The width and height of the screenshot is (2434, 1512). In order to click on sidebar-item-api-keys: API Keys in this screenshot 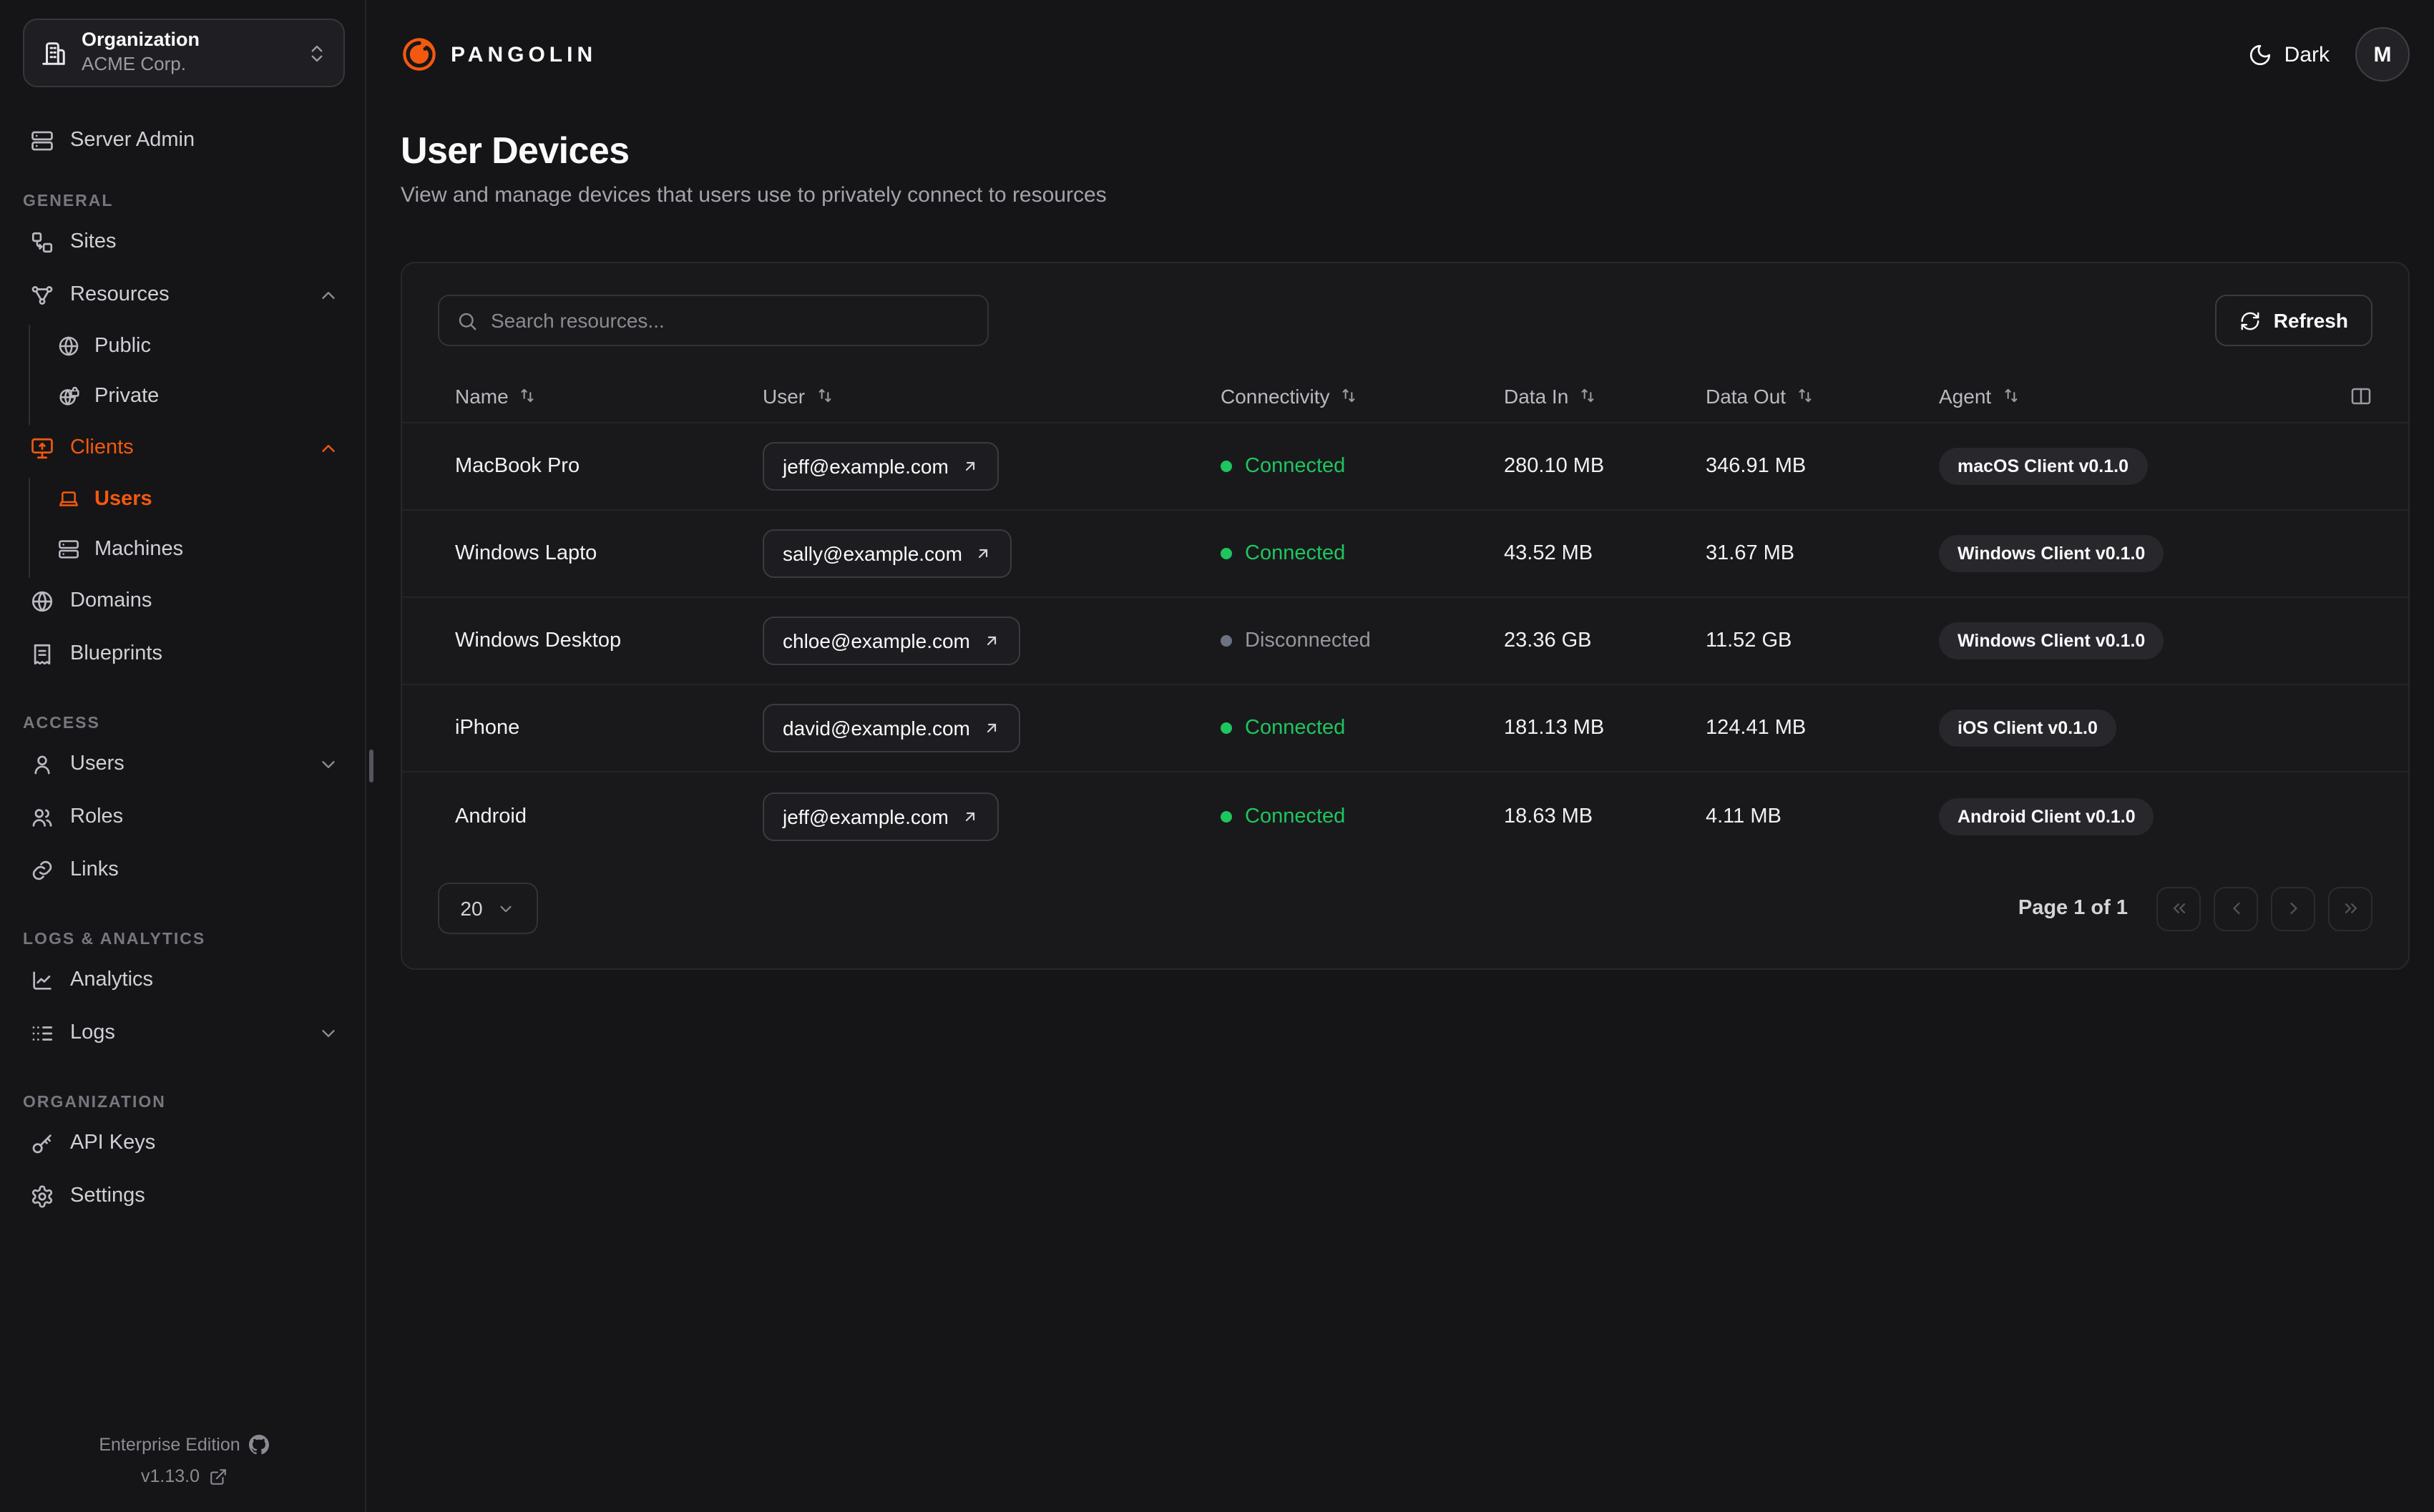, I will do `click(184, 1143)`.